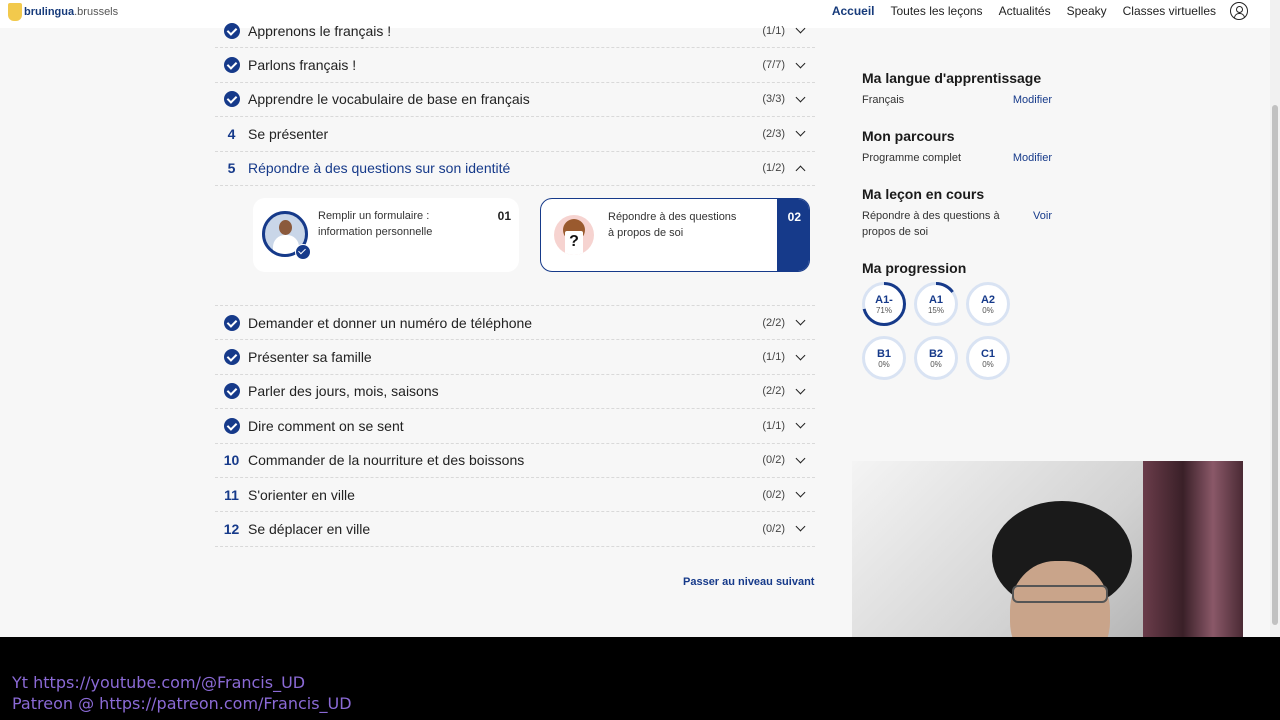  What do you see at coordinates (231, 133) in the screenshot?
I see `lesson-number: 4` at bounding box center [231, 133].